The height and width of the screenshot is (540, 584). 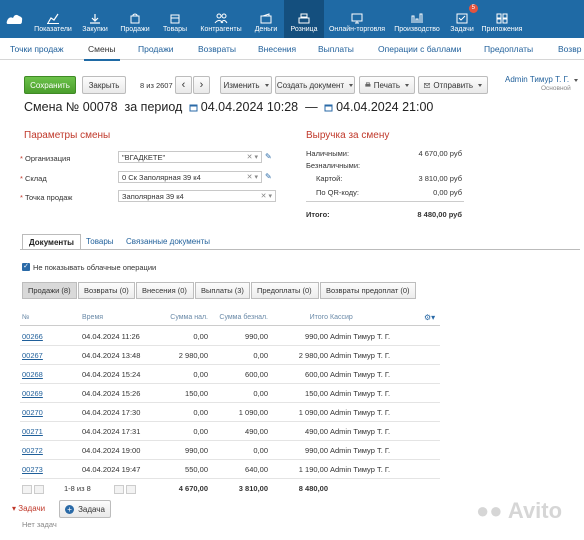 What do you see at coordinates (175, 19) in the screenshot?
I see `nav-item-goods: Товары` at bounding box center [175, 19].